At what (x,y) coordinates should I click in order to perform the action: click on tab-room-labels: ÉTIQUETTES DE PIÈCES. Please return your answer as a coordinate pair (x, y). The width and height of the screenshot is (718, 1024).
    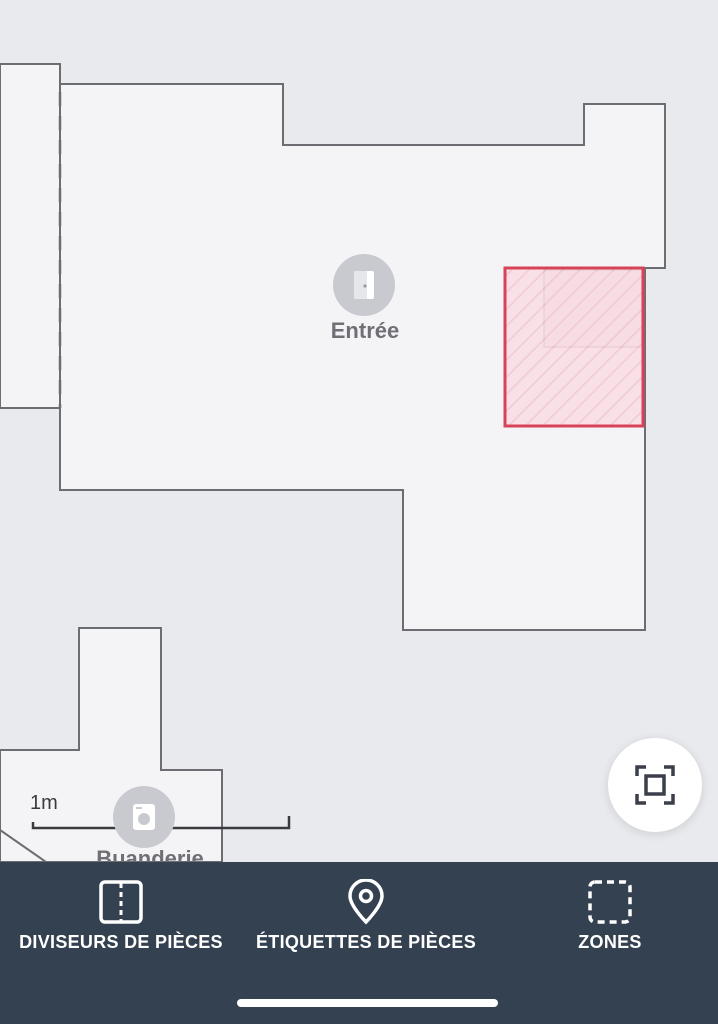
    Looking at the image, I should click on (366, 917).